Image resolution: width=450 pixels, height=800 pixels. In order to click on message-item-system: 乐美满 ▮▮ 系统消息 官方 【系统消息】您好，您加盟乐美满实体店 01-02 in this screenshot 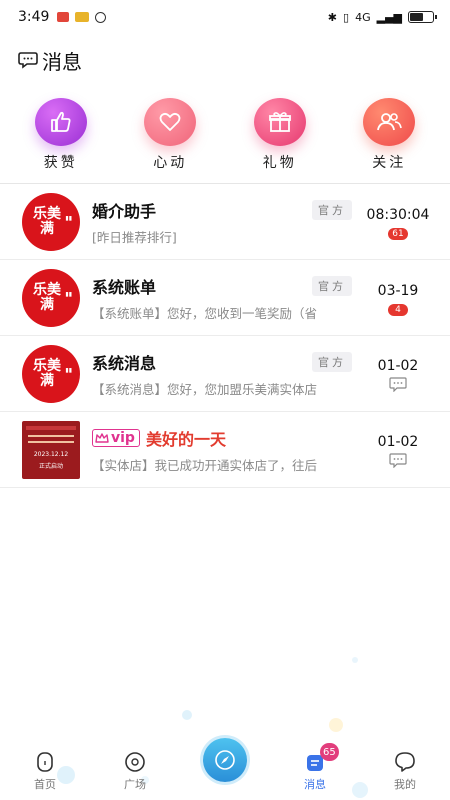, I will do `click(225, 374)`.